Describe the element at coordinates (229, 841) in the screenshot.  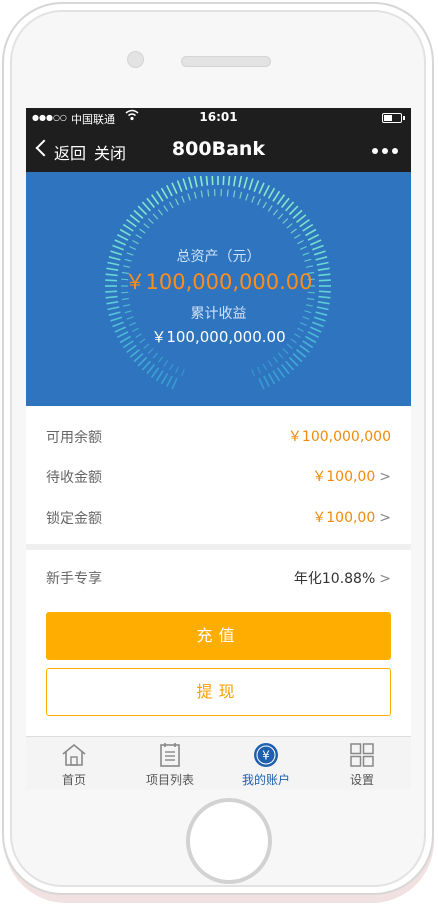
I see `home-button` at that location.